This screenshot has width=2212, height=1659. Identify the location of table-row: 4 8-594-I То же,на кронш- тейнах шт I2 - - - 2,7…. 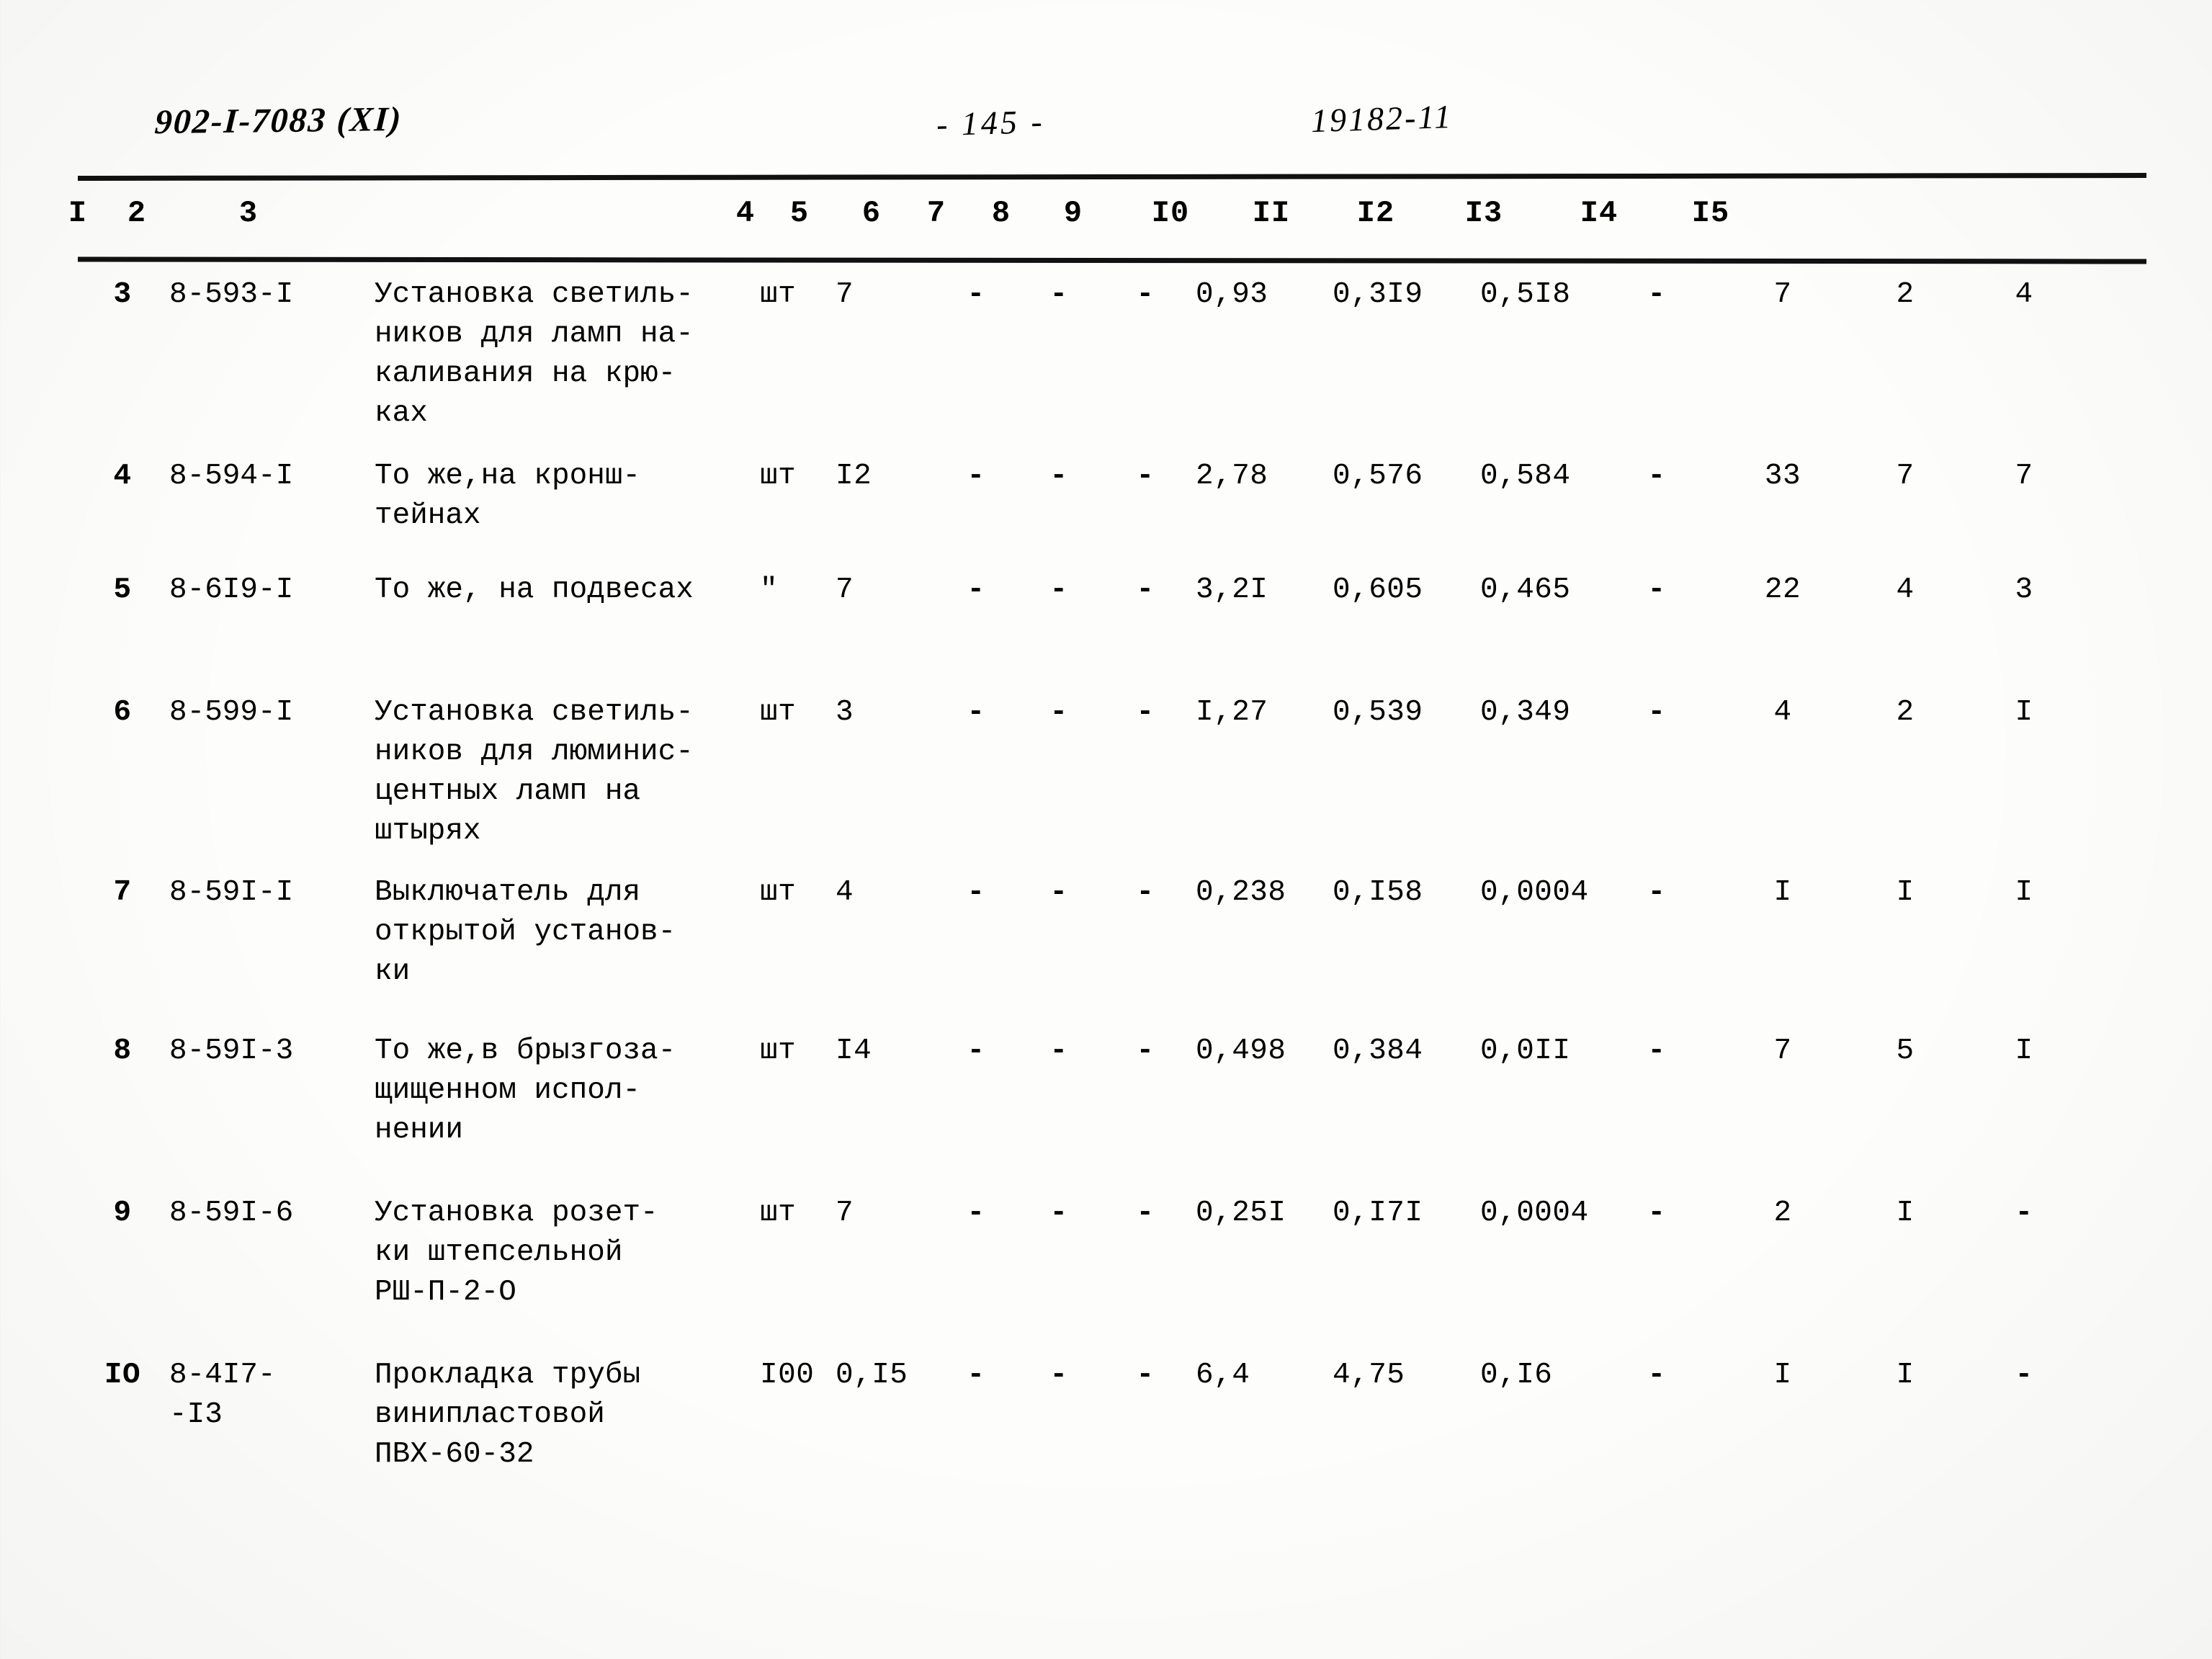
(1106, 494).